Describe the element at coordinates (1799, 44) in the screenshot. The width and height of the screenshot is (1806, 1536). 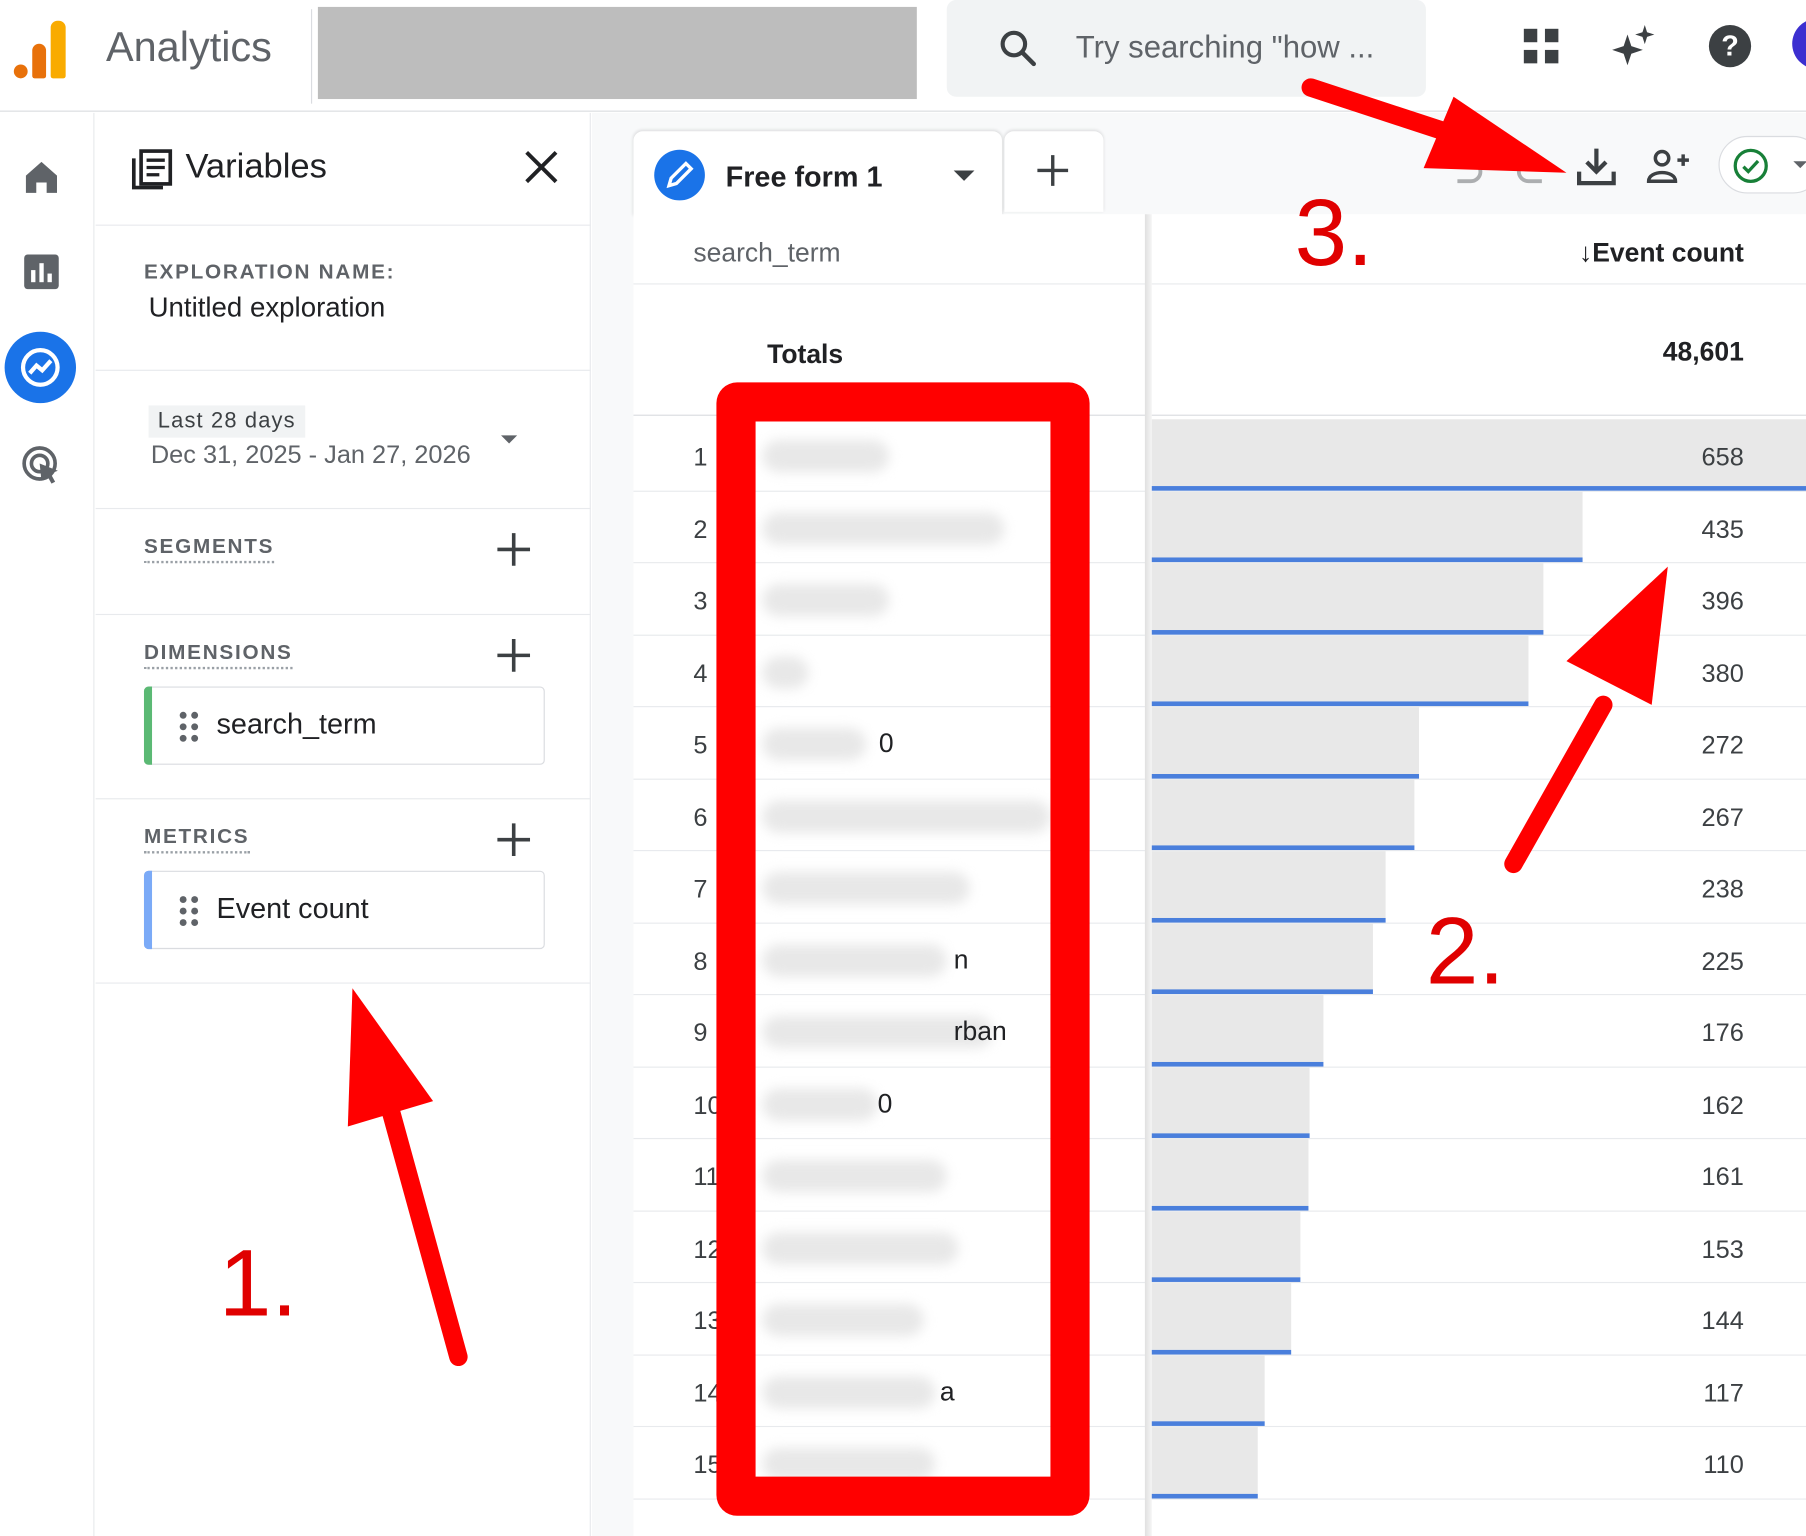
I see `avatar` at that location.